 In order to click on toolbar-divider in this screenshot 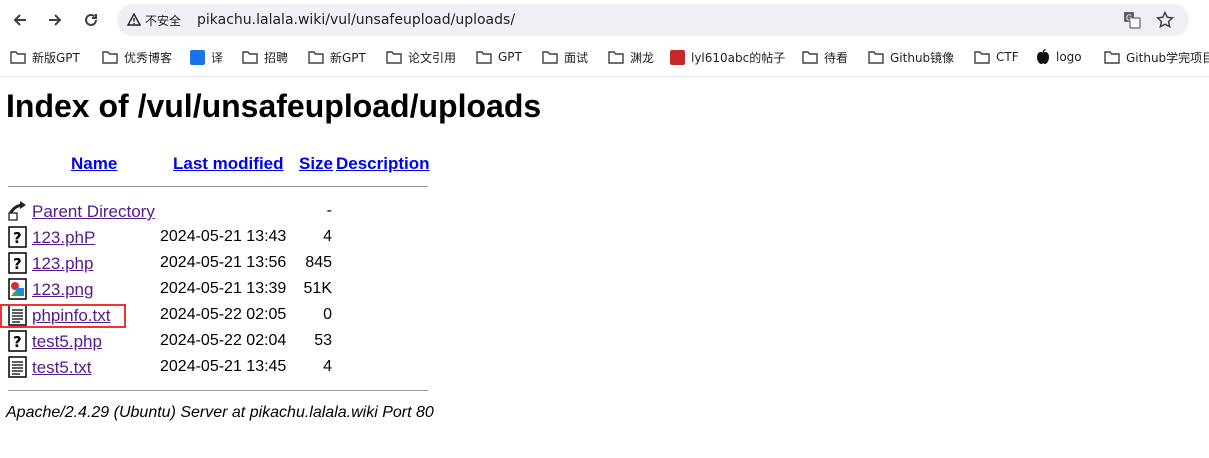, I will do `click(604, 76)`.